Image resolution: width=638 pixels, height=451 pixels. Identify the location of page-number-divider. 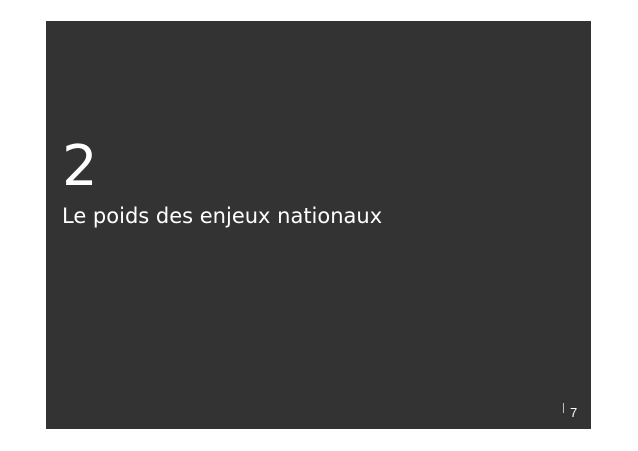
(563, 408).